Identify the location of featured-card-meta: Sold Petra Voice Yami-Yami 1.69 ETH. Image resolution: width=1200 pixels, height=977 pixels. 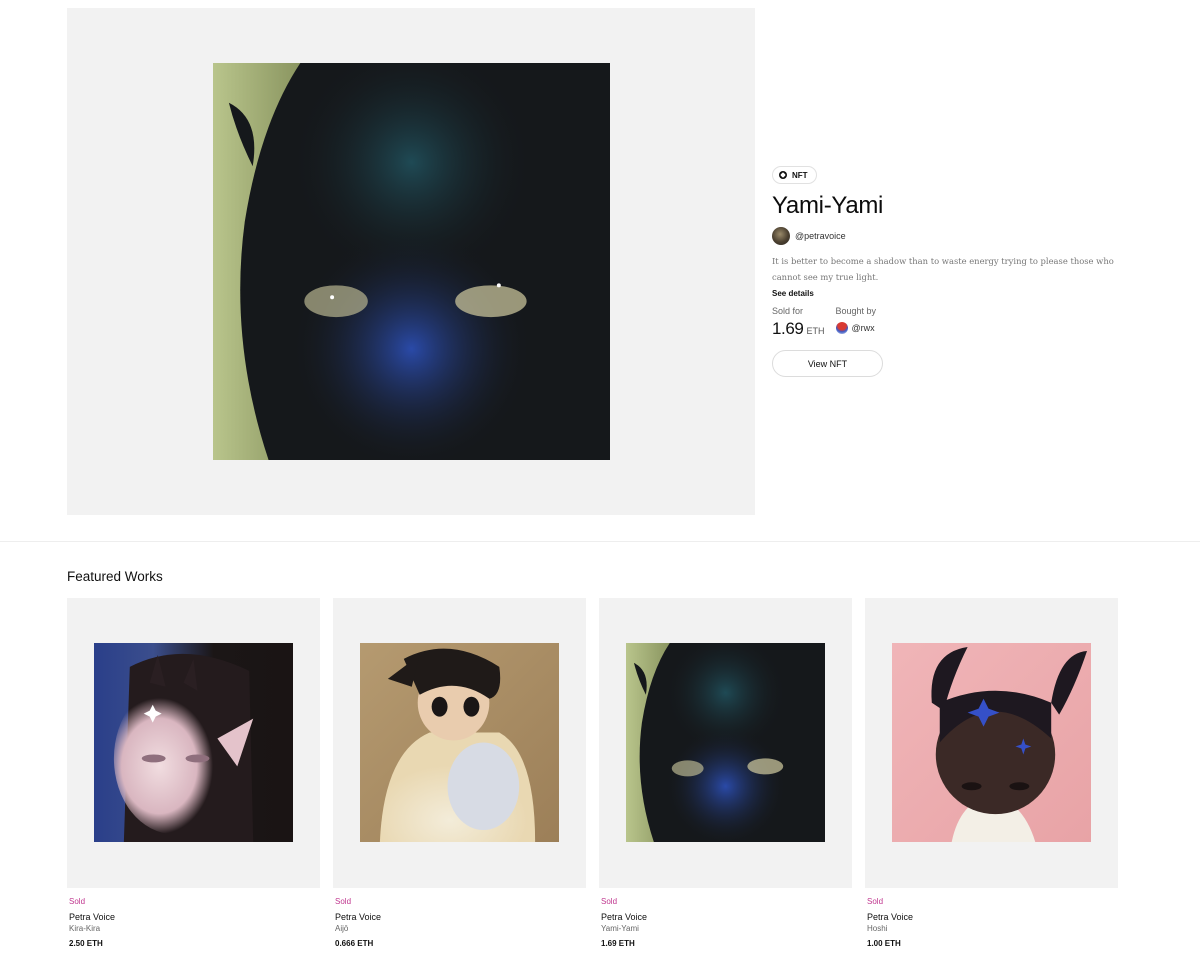
(725, 922).